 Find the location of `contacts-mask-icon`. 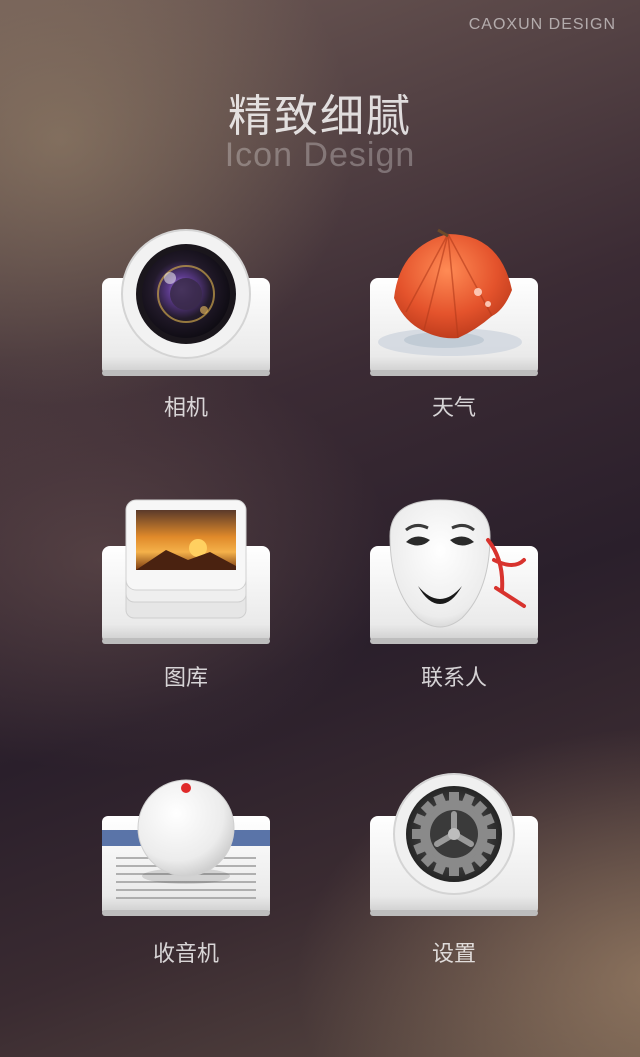

contacts-mask-icon is located at coordinates (454, 571).